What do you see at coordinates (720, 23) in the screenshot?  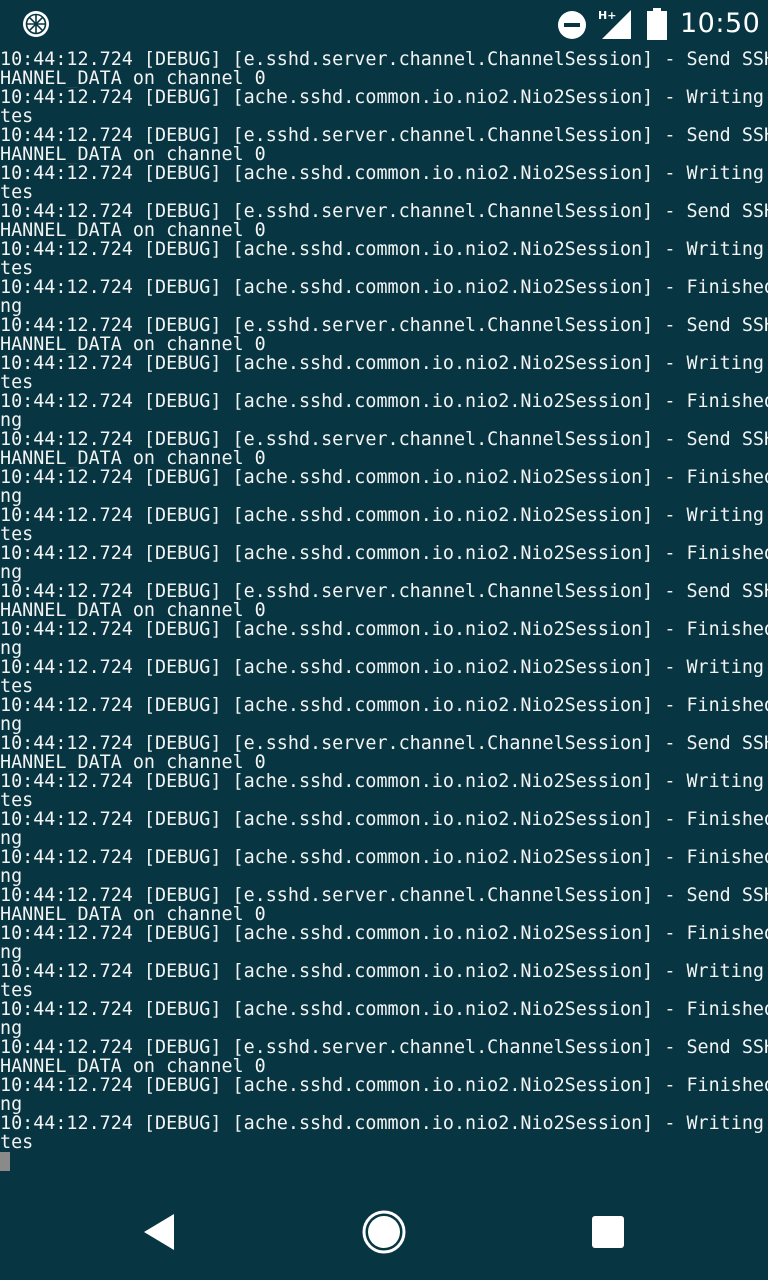 I see `status-clock: 10:50` at bounding box center [720, 23].